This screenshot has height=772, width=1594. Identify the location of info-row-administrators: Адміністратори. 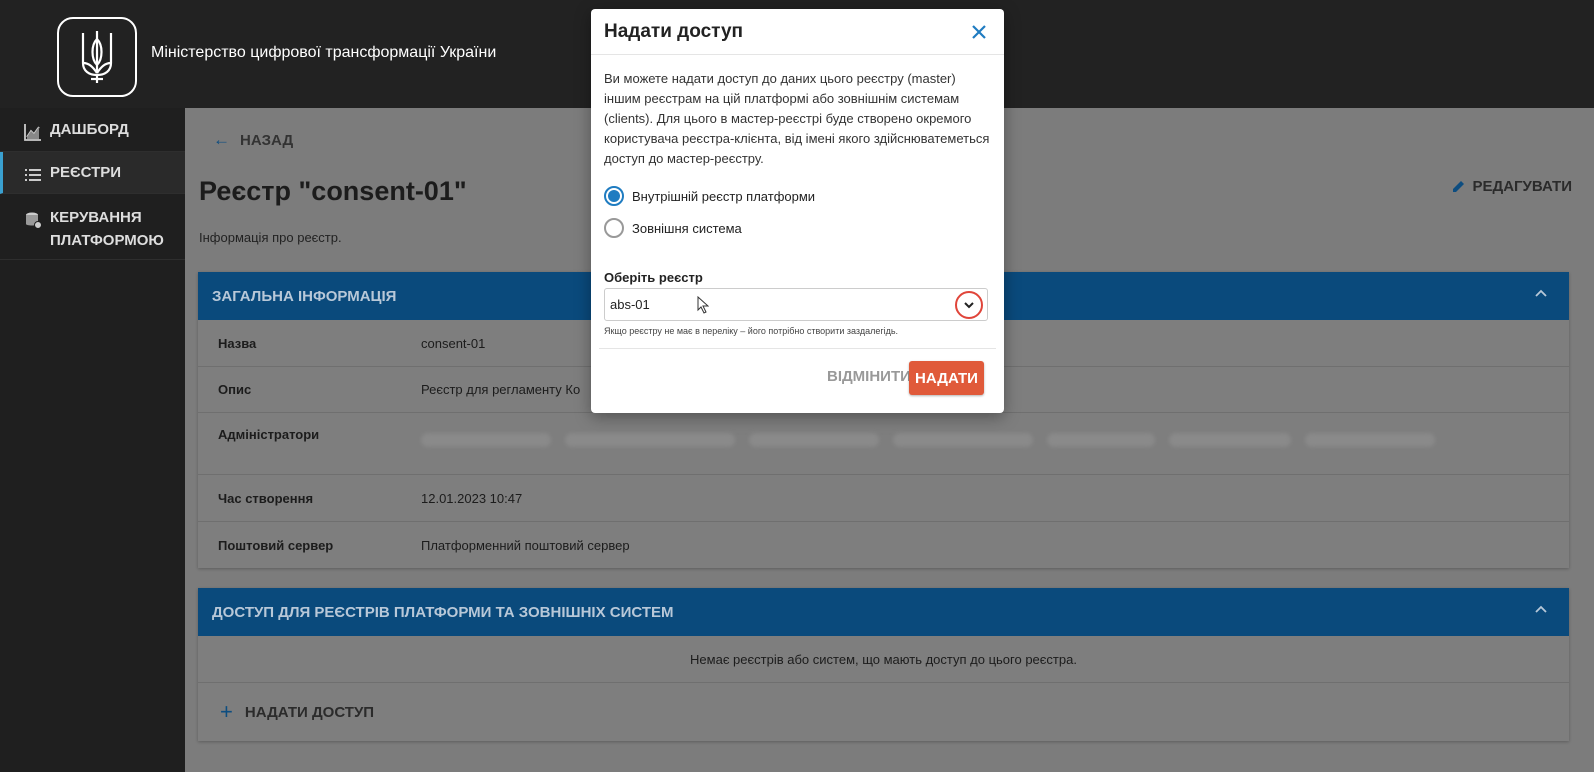
(883, 444).